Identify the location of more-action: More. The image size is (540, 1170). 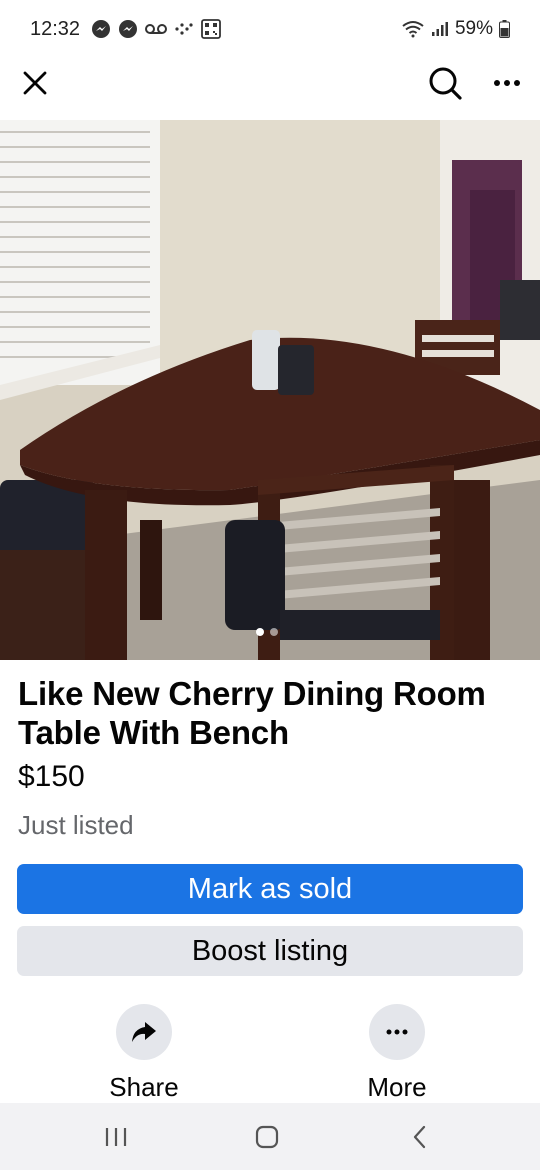
(397, 1053).